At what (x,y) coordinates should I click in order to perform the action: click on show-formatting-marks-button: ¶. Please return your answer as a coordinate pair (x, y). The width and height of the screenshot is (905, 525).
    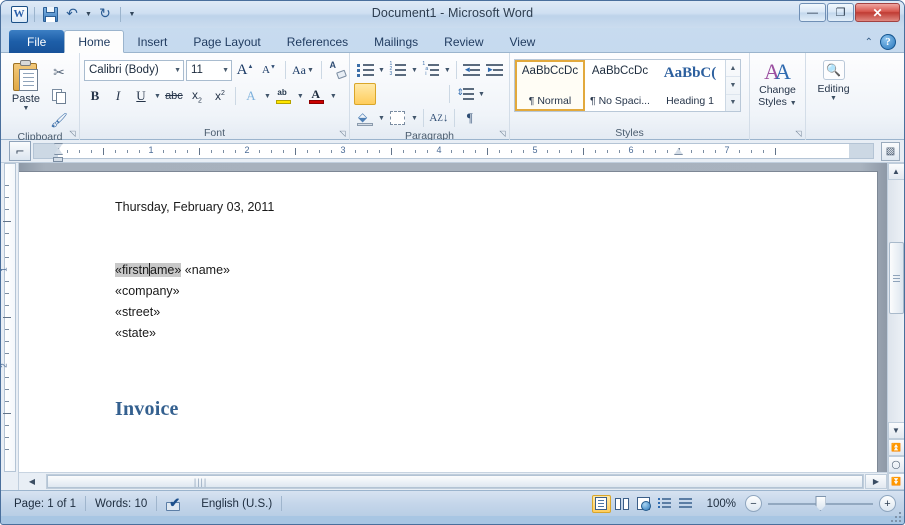
    Looking at the image, I should click on (470, 118).